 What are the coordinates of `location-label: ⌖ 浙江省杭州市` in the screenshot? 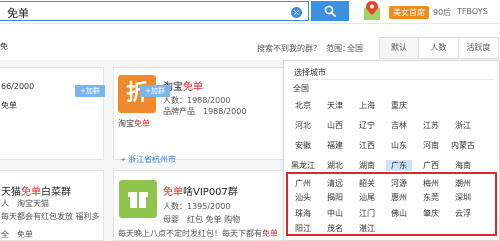 It's located at (149, 159).